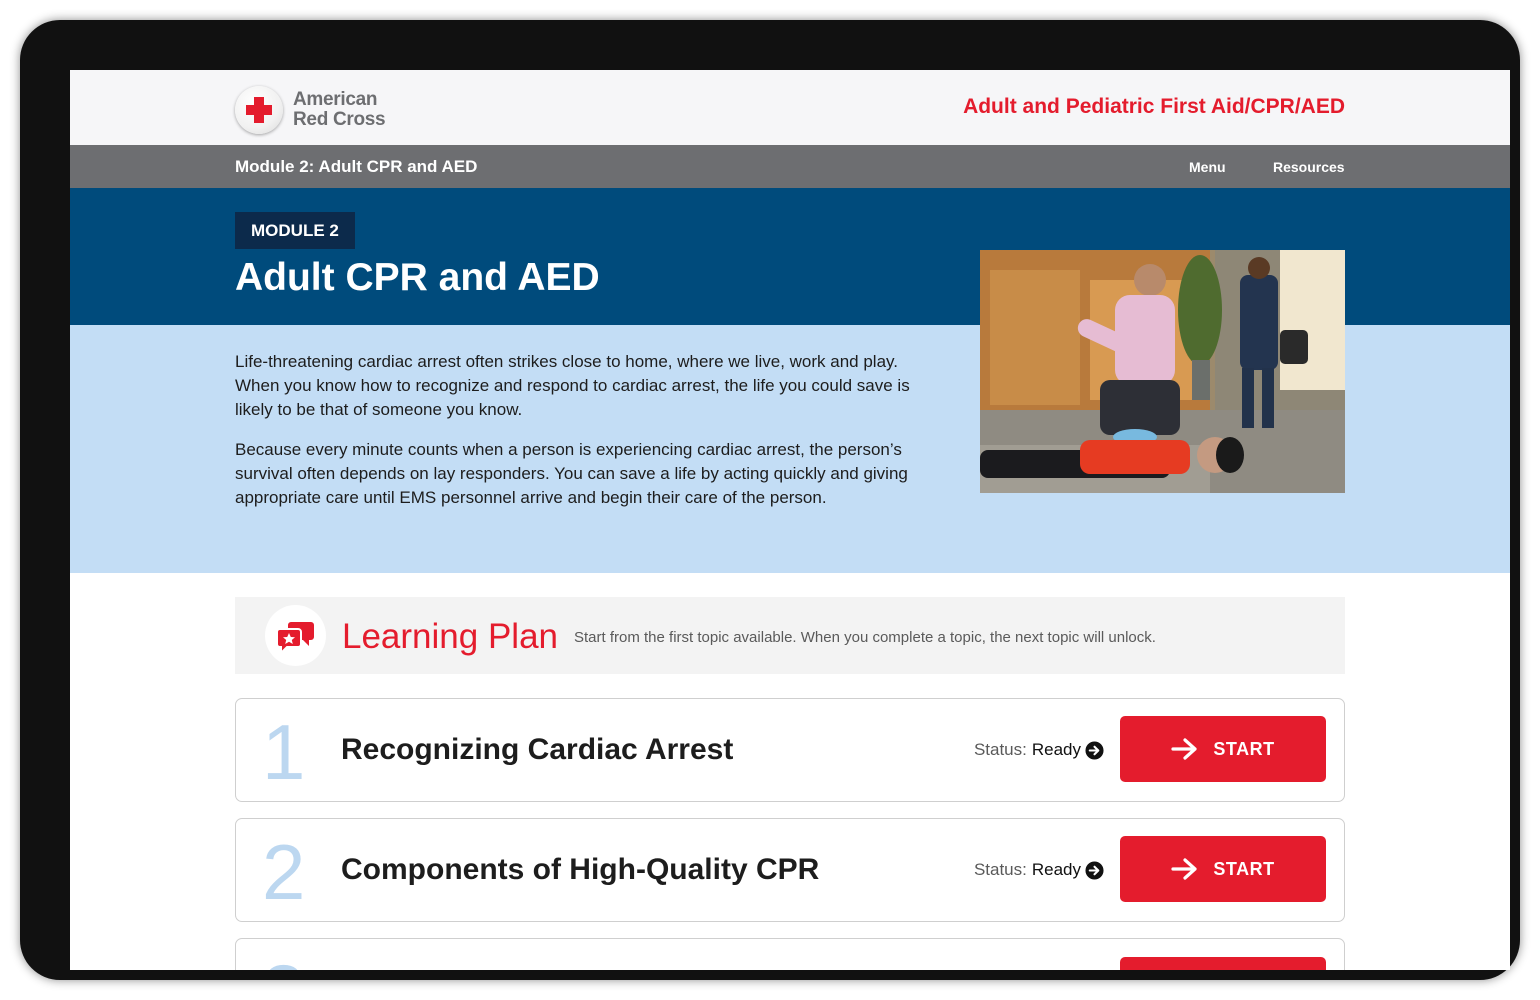  I want to click on red-cross-logo: American Red Cross, so click(310, 110).